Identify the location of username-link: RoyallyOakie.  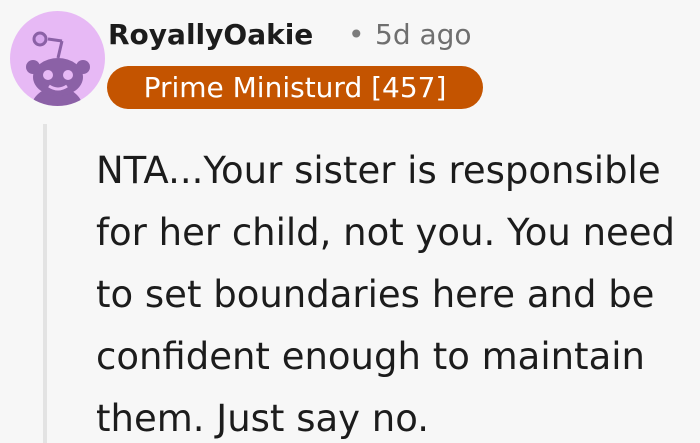
(210, 35).